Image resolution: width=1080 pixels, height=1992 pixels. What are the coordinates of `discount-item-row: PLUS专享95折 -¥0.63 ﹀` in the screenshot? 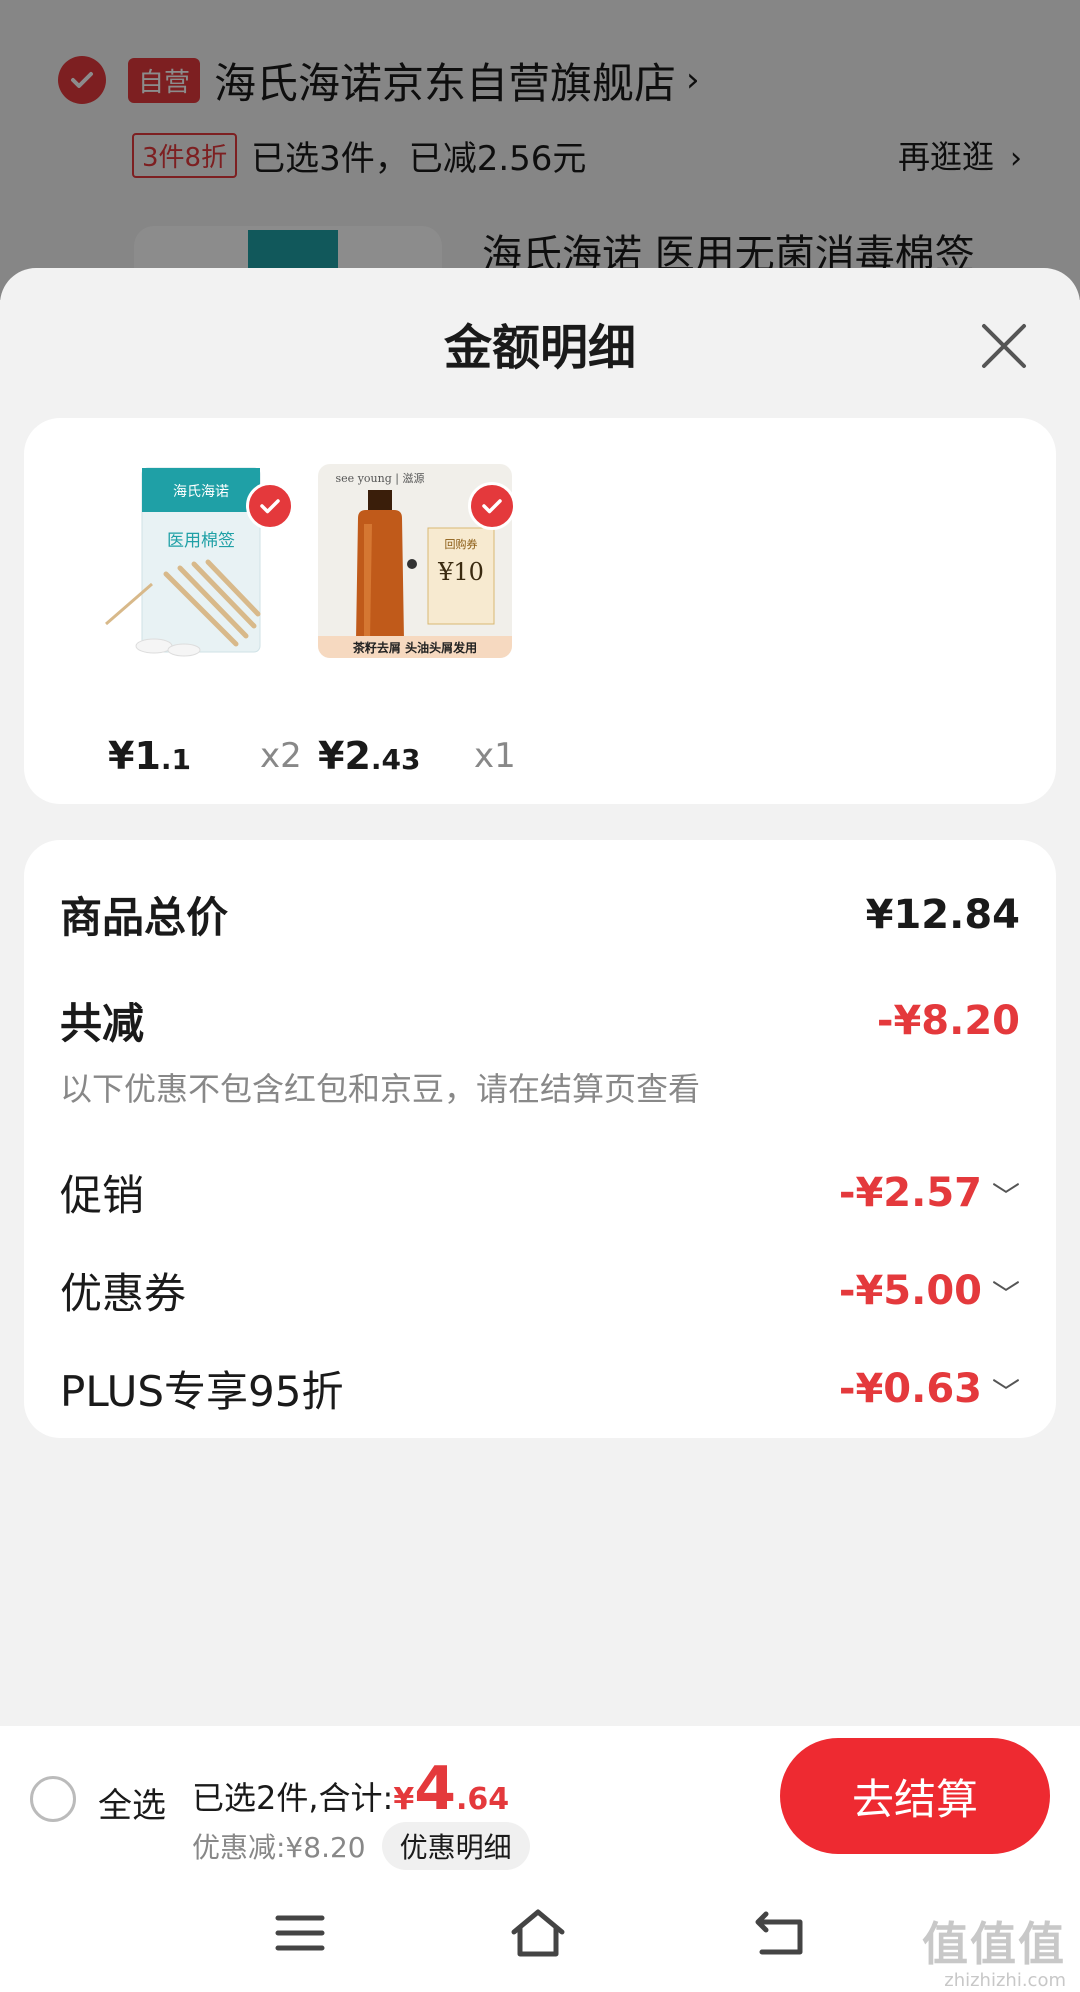 It's located at (540, 1388).